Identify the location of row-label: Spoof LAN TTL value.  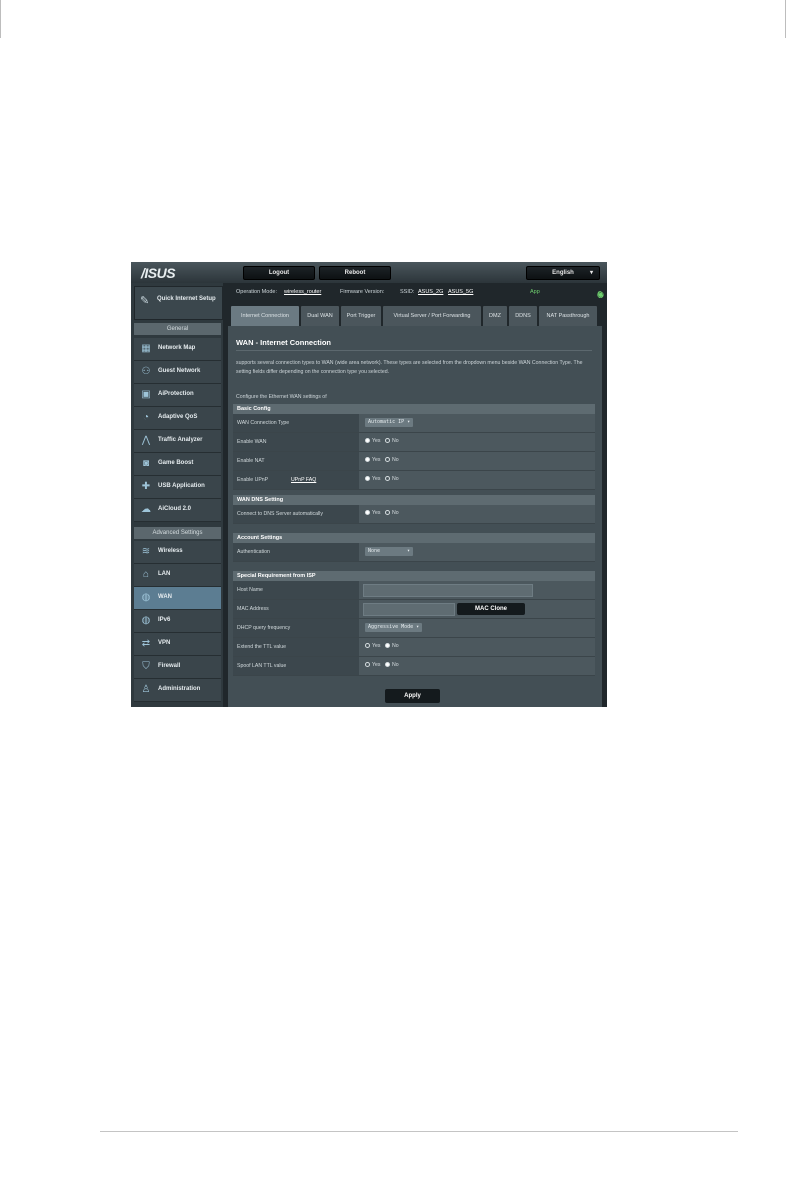
(296, 666).